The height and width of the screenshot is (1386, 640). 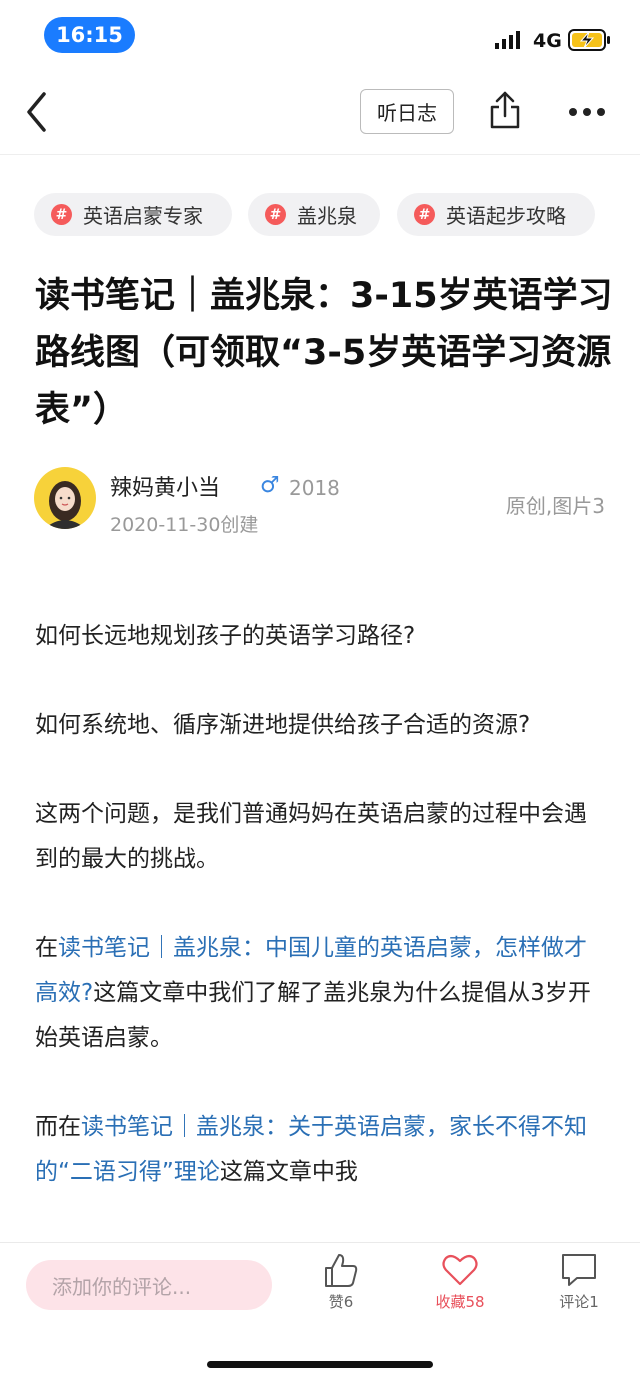 I want to click on collect-button: 收藏58, so click(x=460, y=1281).